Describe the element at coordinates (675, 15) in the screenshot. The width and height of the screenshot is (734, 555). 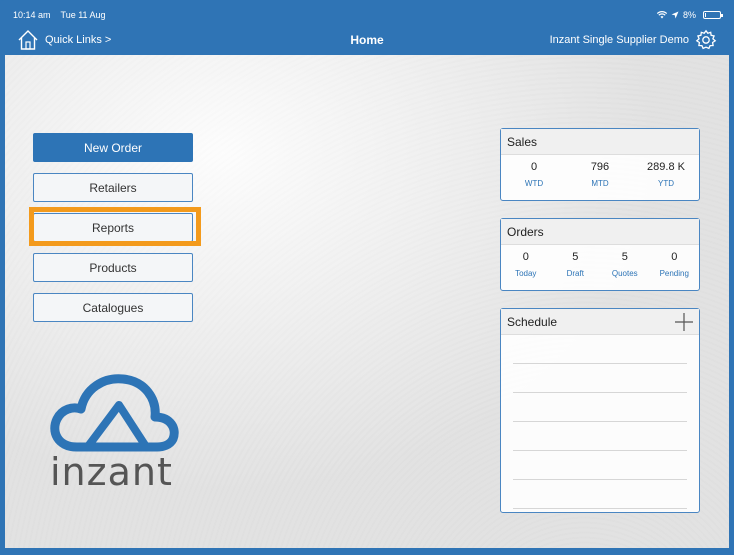
I see `location-arrow-icon` at that location.